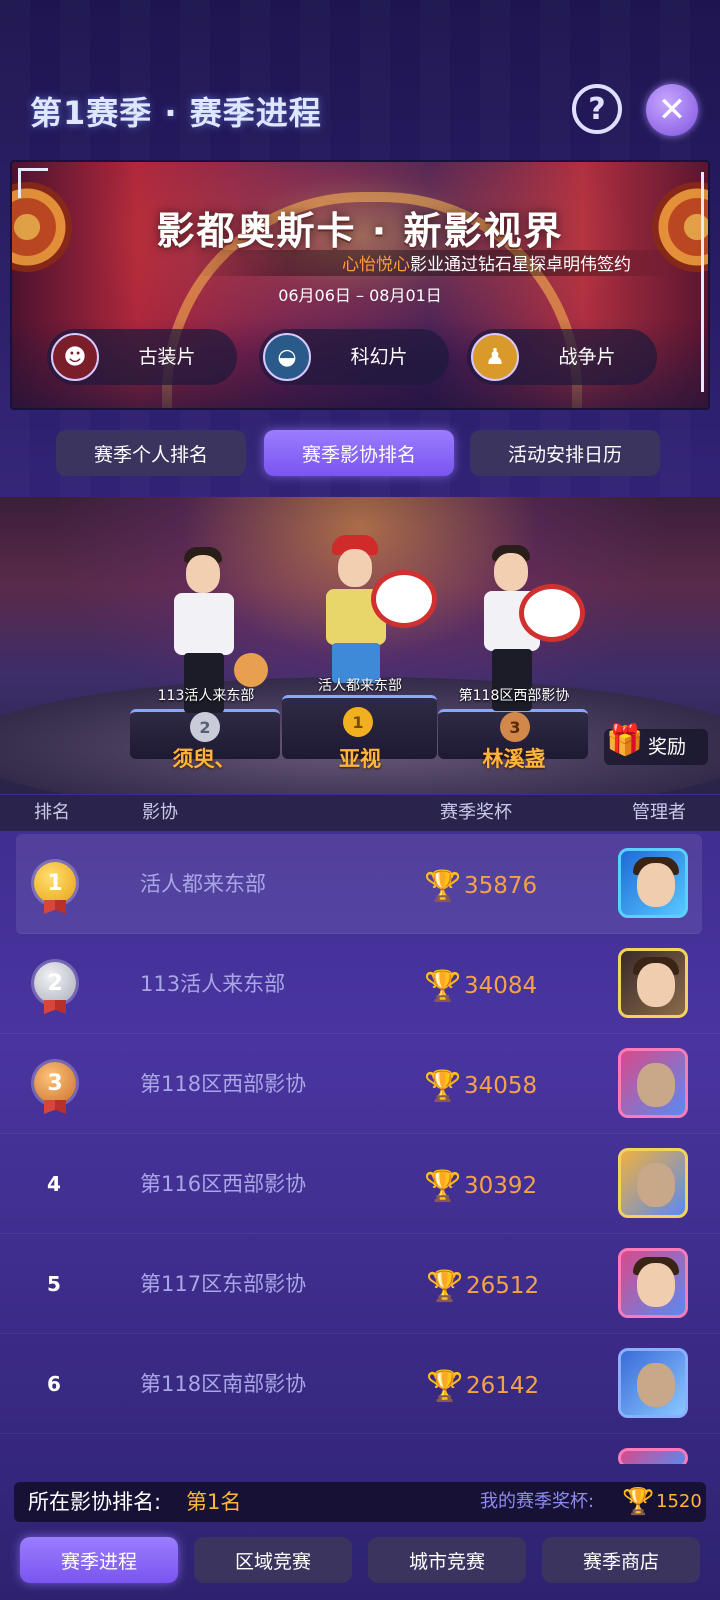  Describe the element at coordinates (501, 1186) in the screenshot. I see `trophy-count: 30392` at that location.